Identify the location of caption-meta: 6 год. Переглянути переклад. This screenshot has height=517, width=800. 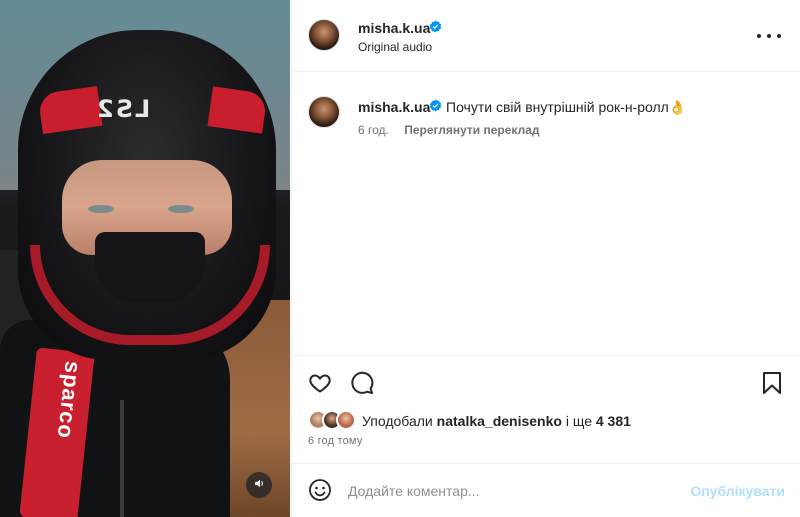
(449, 130).